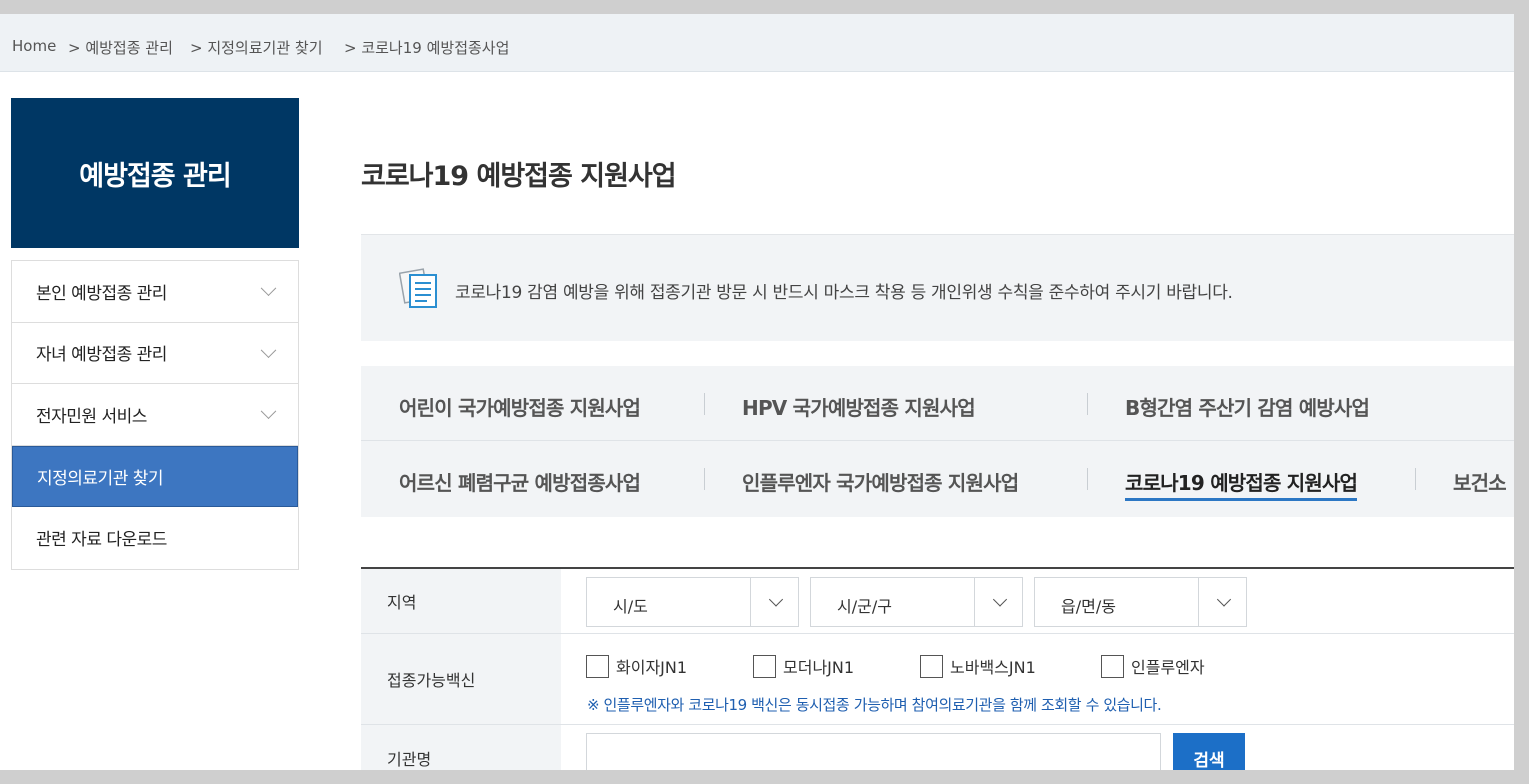  I want to click on breadcrumb-item: > 코로나19 예방접종사업, so click(426, 47).